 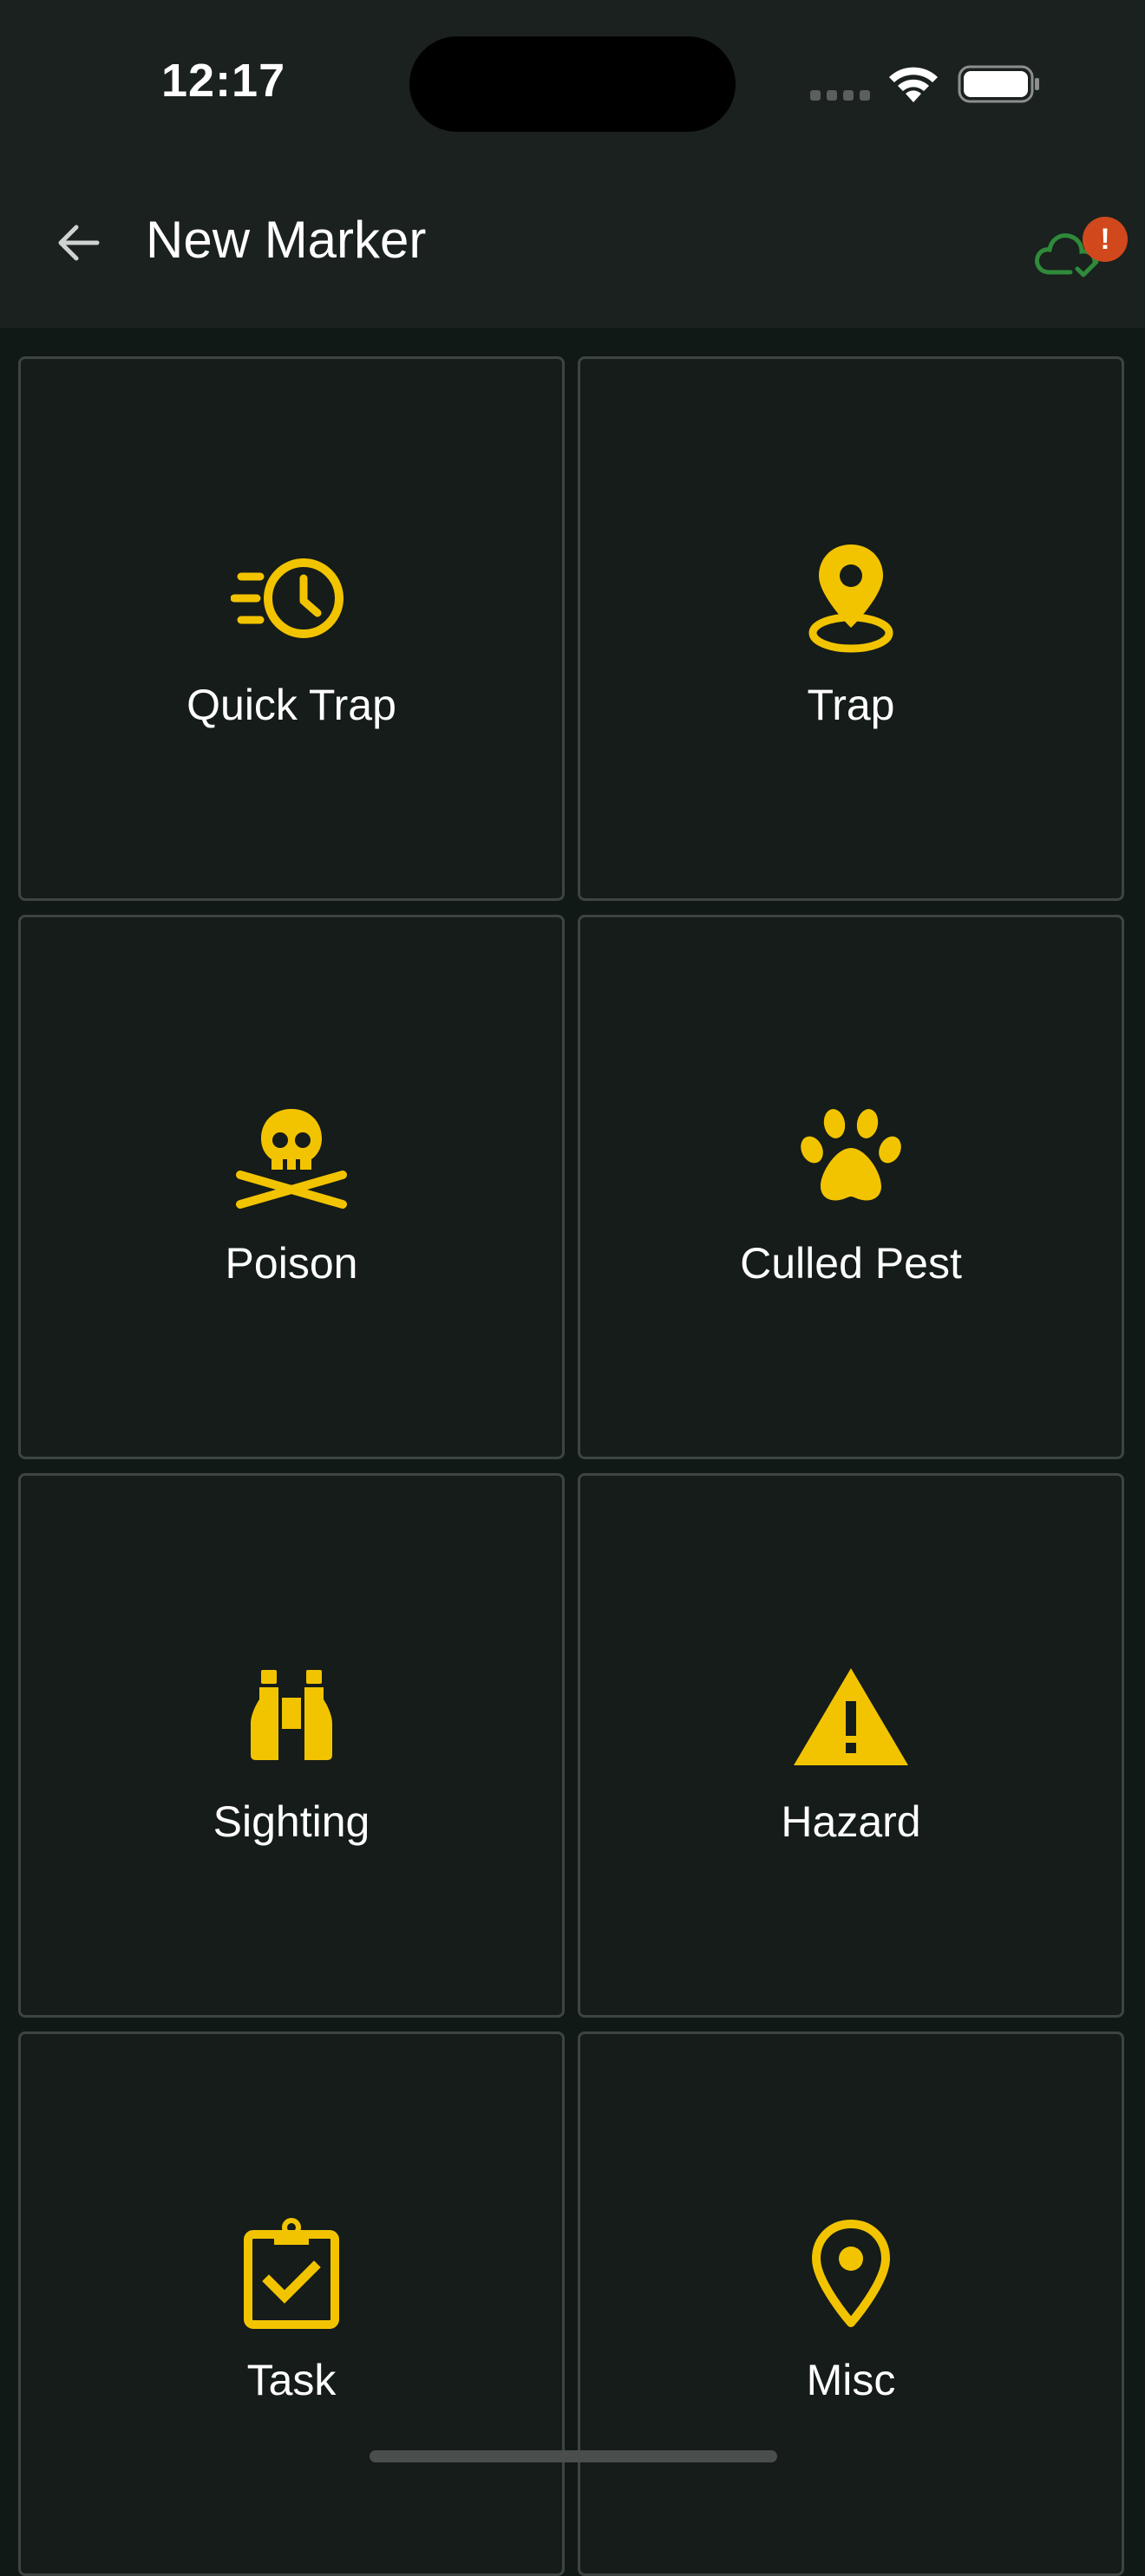 I want to click on marker-tile-culled-pest: Culled Pest, so click(x=851, y=1187).